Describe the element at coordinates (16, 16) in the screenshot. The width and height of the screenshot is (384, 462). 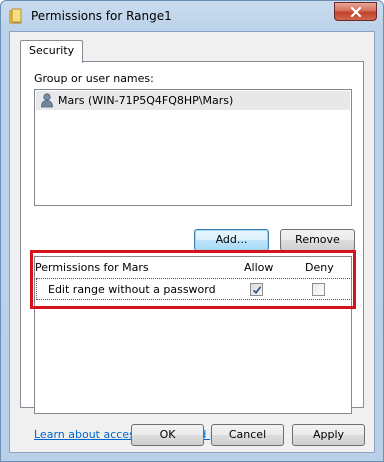
I see `folder-icon` at that location.